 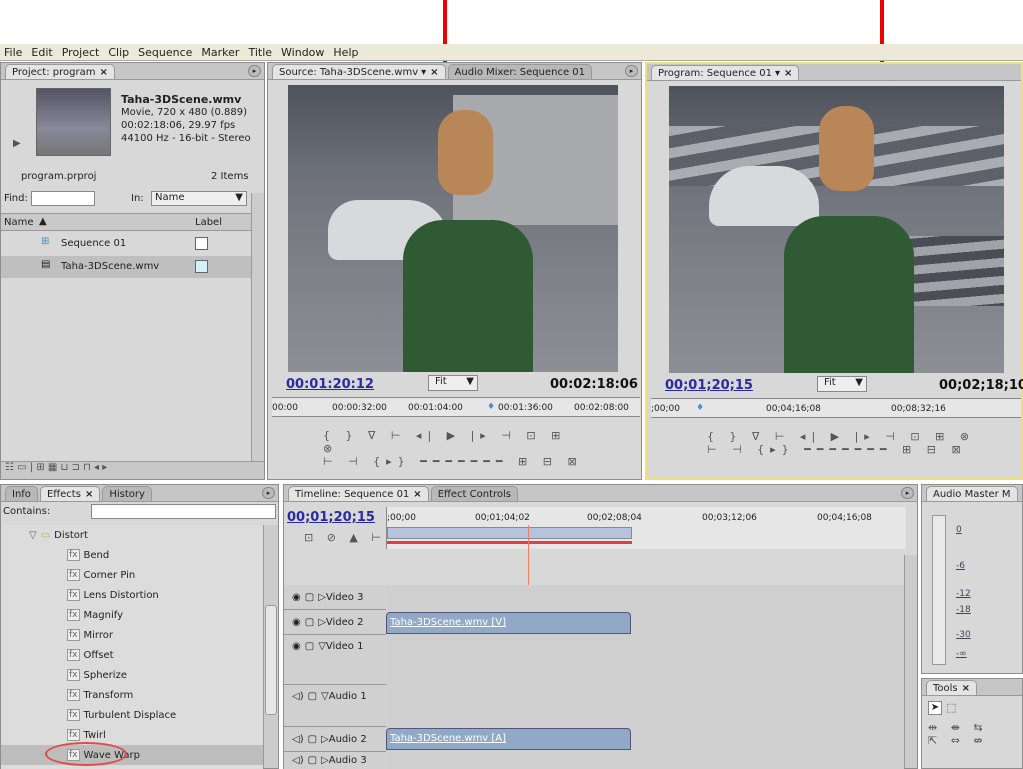 I want to click on tab-info: Info, so click(x=21, y=493).